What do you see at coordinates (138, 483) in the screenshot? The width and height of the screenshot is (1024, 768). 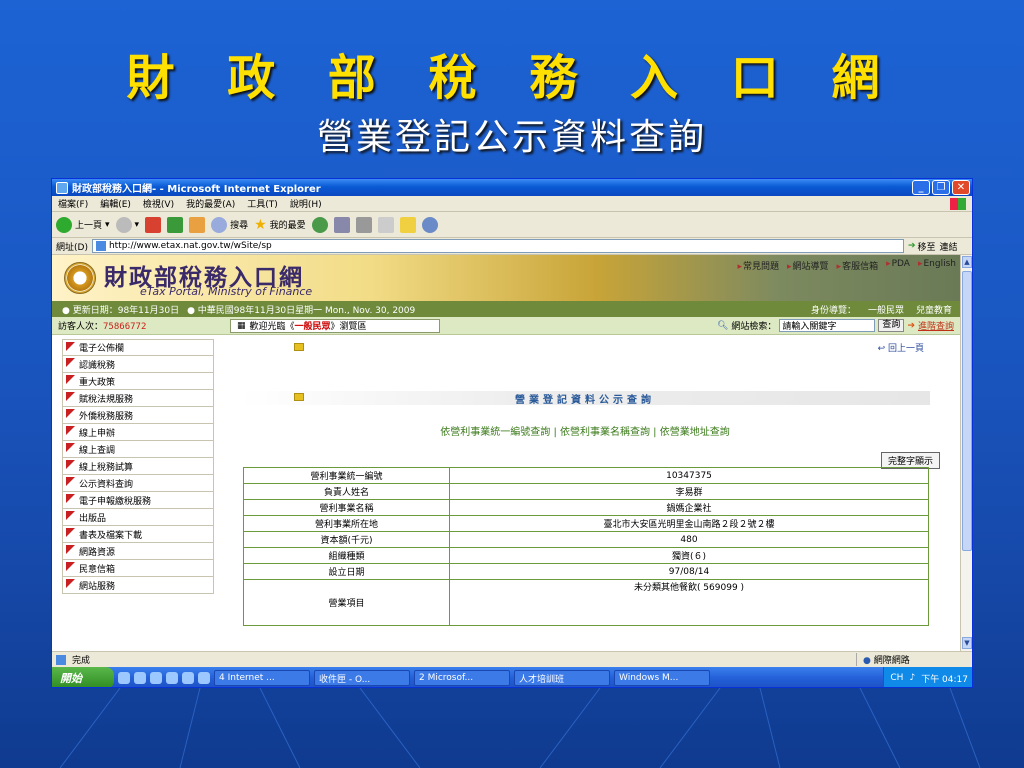 I see `nav-item: 公示資料查詢` at bounding box center [138, 483].